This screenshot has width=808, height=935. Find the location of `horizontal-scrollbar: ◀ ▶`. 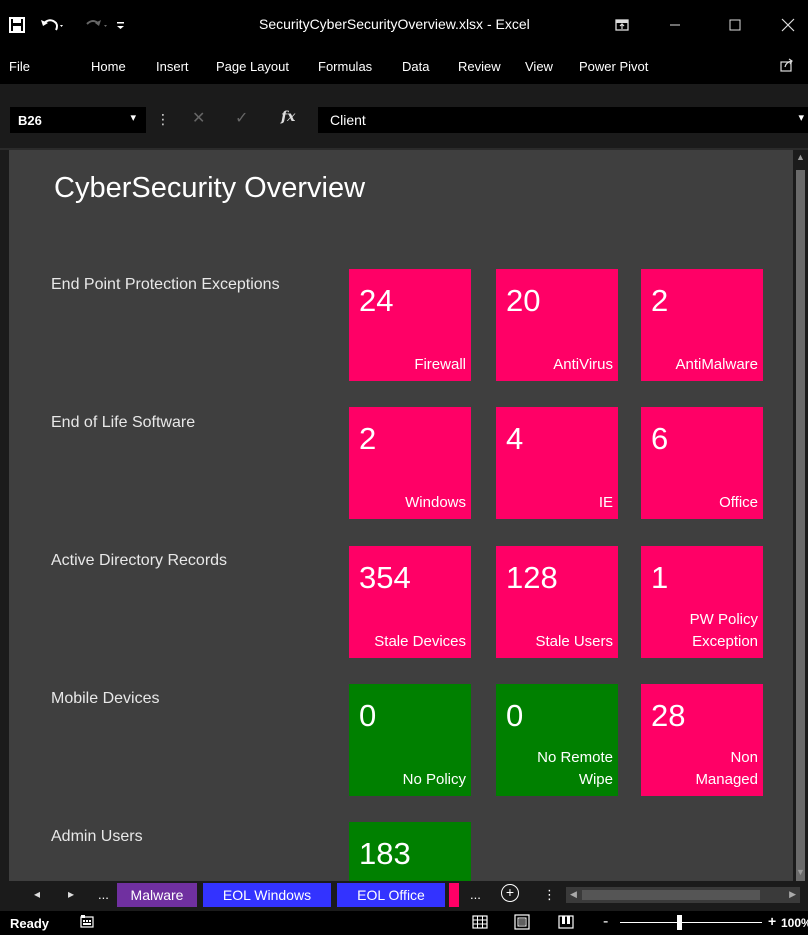

horizontal-scrollbar: ◀ ▶ is located at coordinates (683, 895).